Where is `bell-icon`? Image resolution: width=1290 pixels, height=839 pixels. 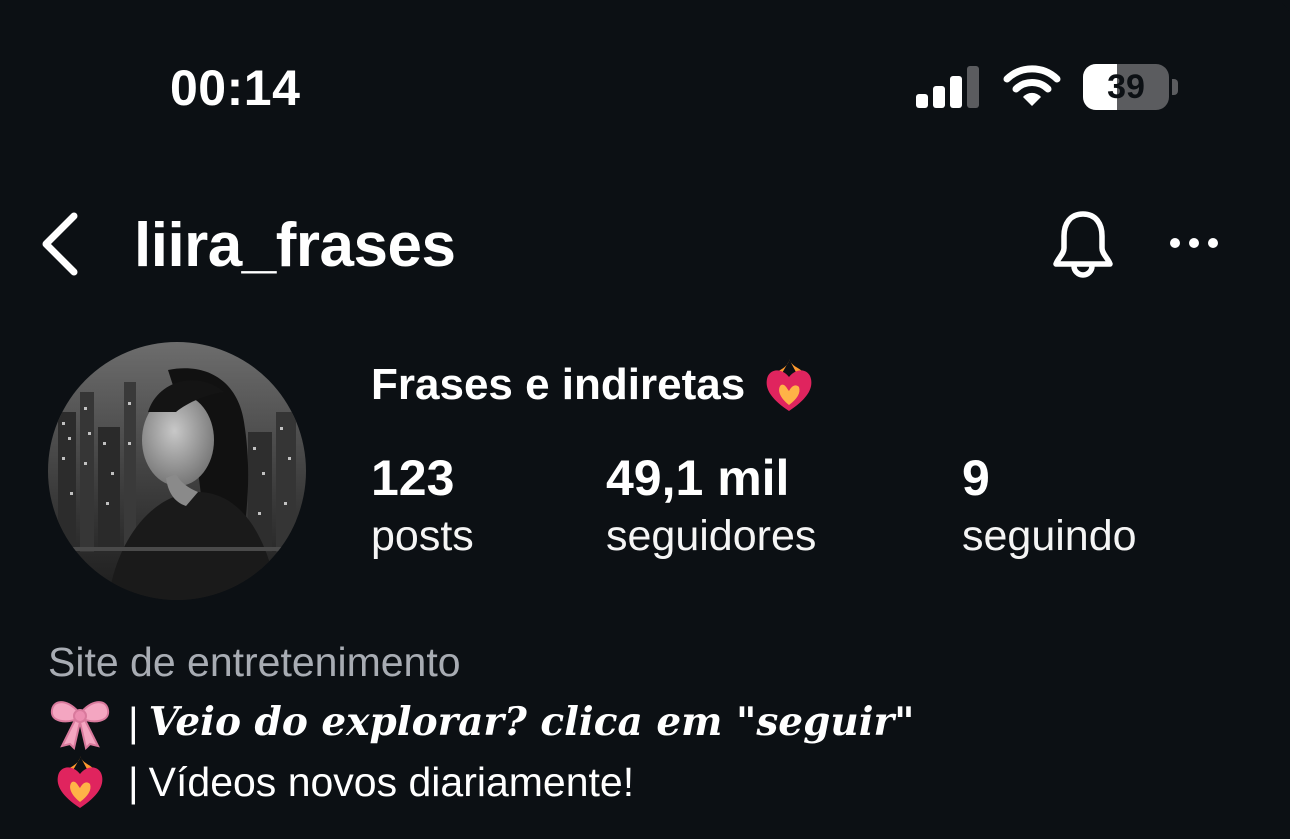
bell-icon is located at coordinates (1083, 244).